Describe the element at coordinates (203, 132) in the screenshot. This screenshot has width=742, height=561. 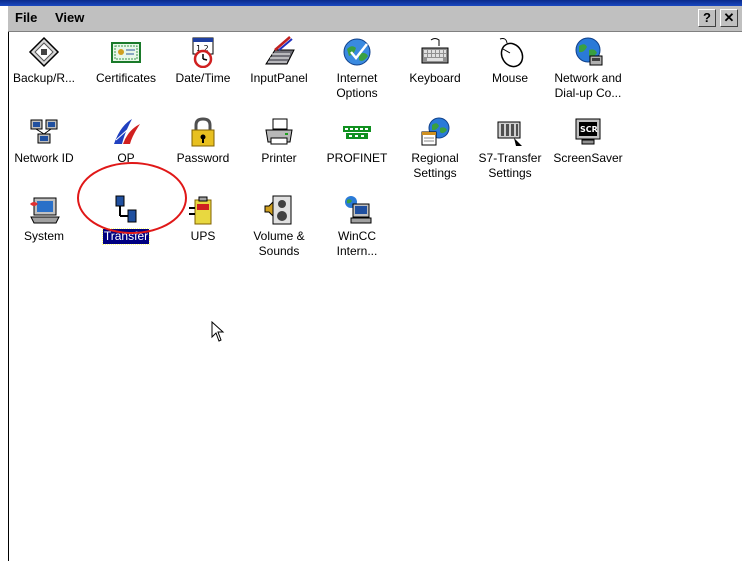
I see `password-icon` at that location.